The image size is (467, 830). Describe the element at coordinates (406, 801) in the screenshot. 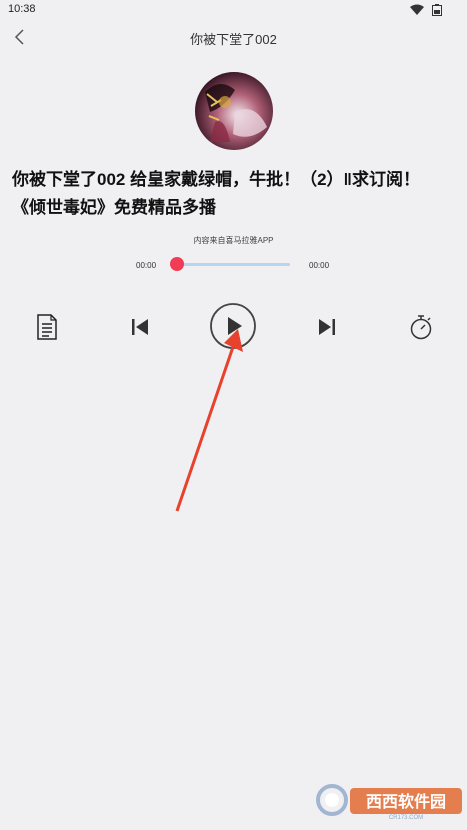

I see `svg-text: 西西软件园` at that location.